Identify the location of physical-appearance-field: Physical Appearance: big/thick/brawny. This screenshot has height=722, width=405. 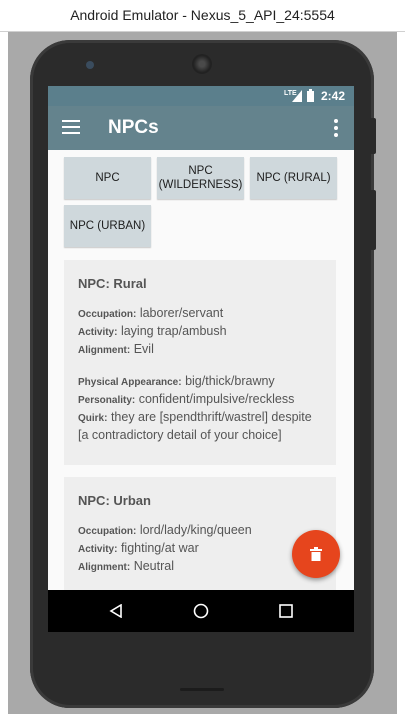
(176, 381).